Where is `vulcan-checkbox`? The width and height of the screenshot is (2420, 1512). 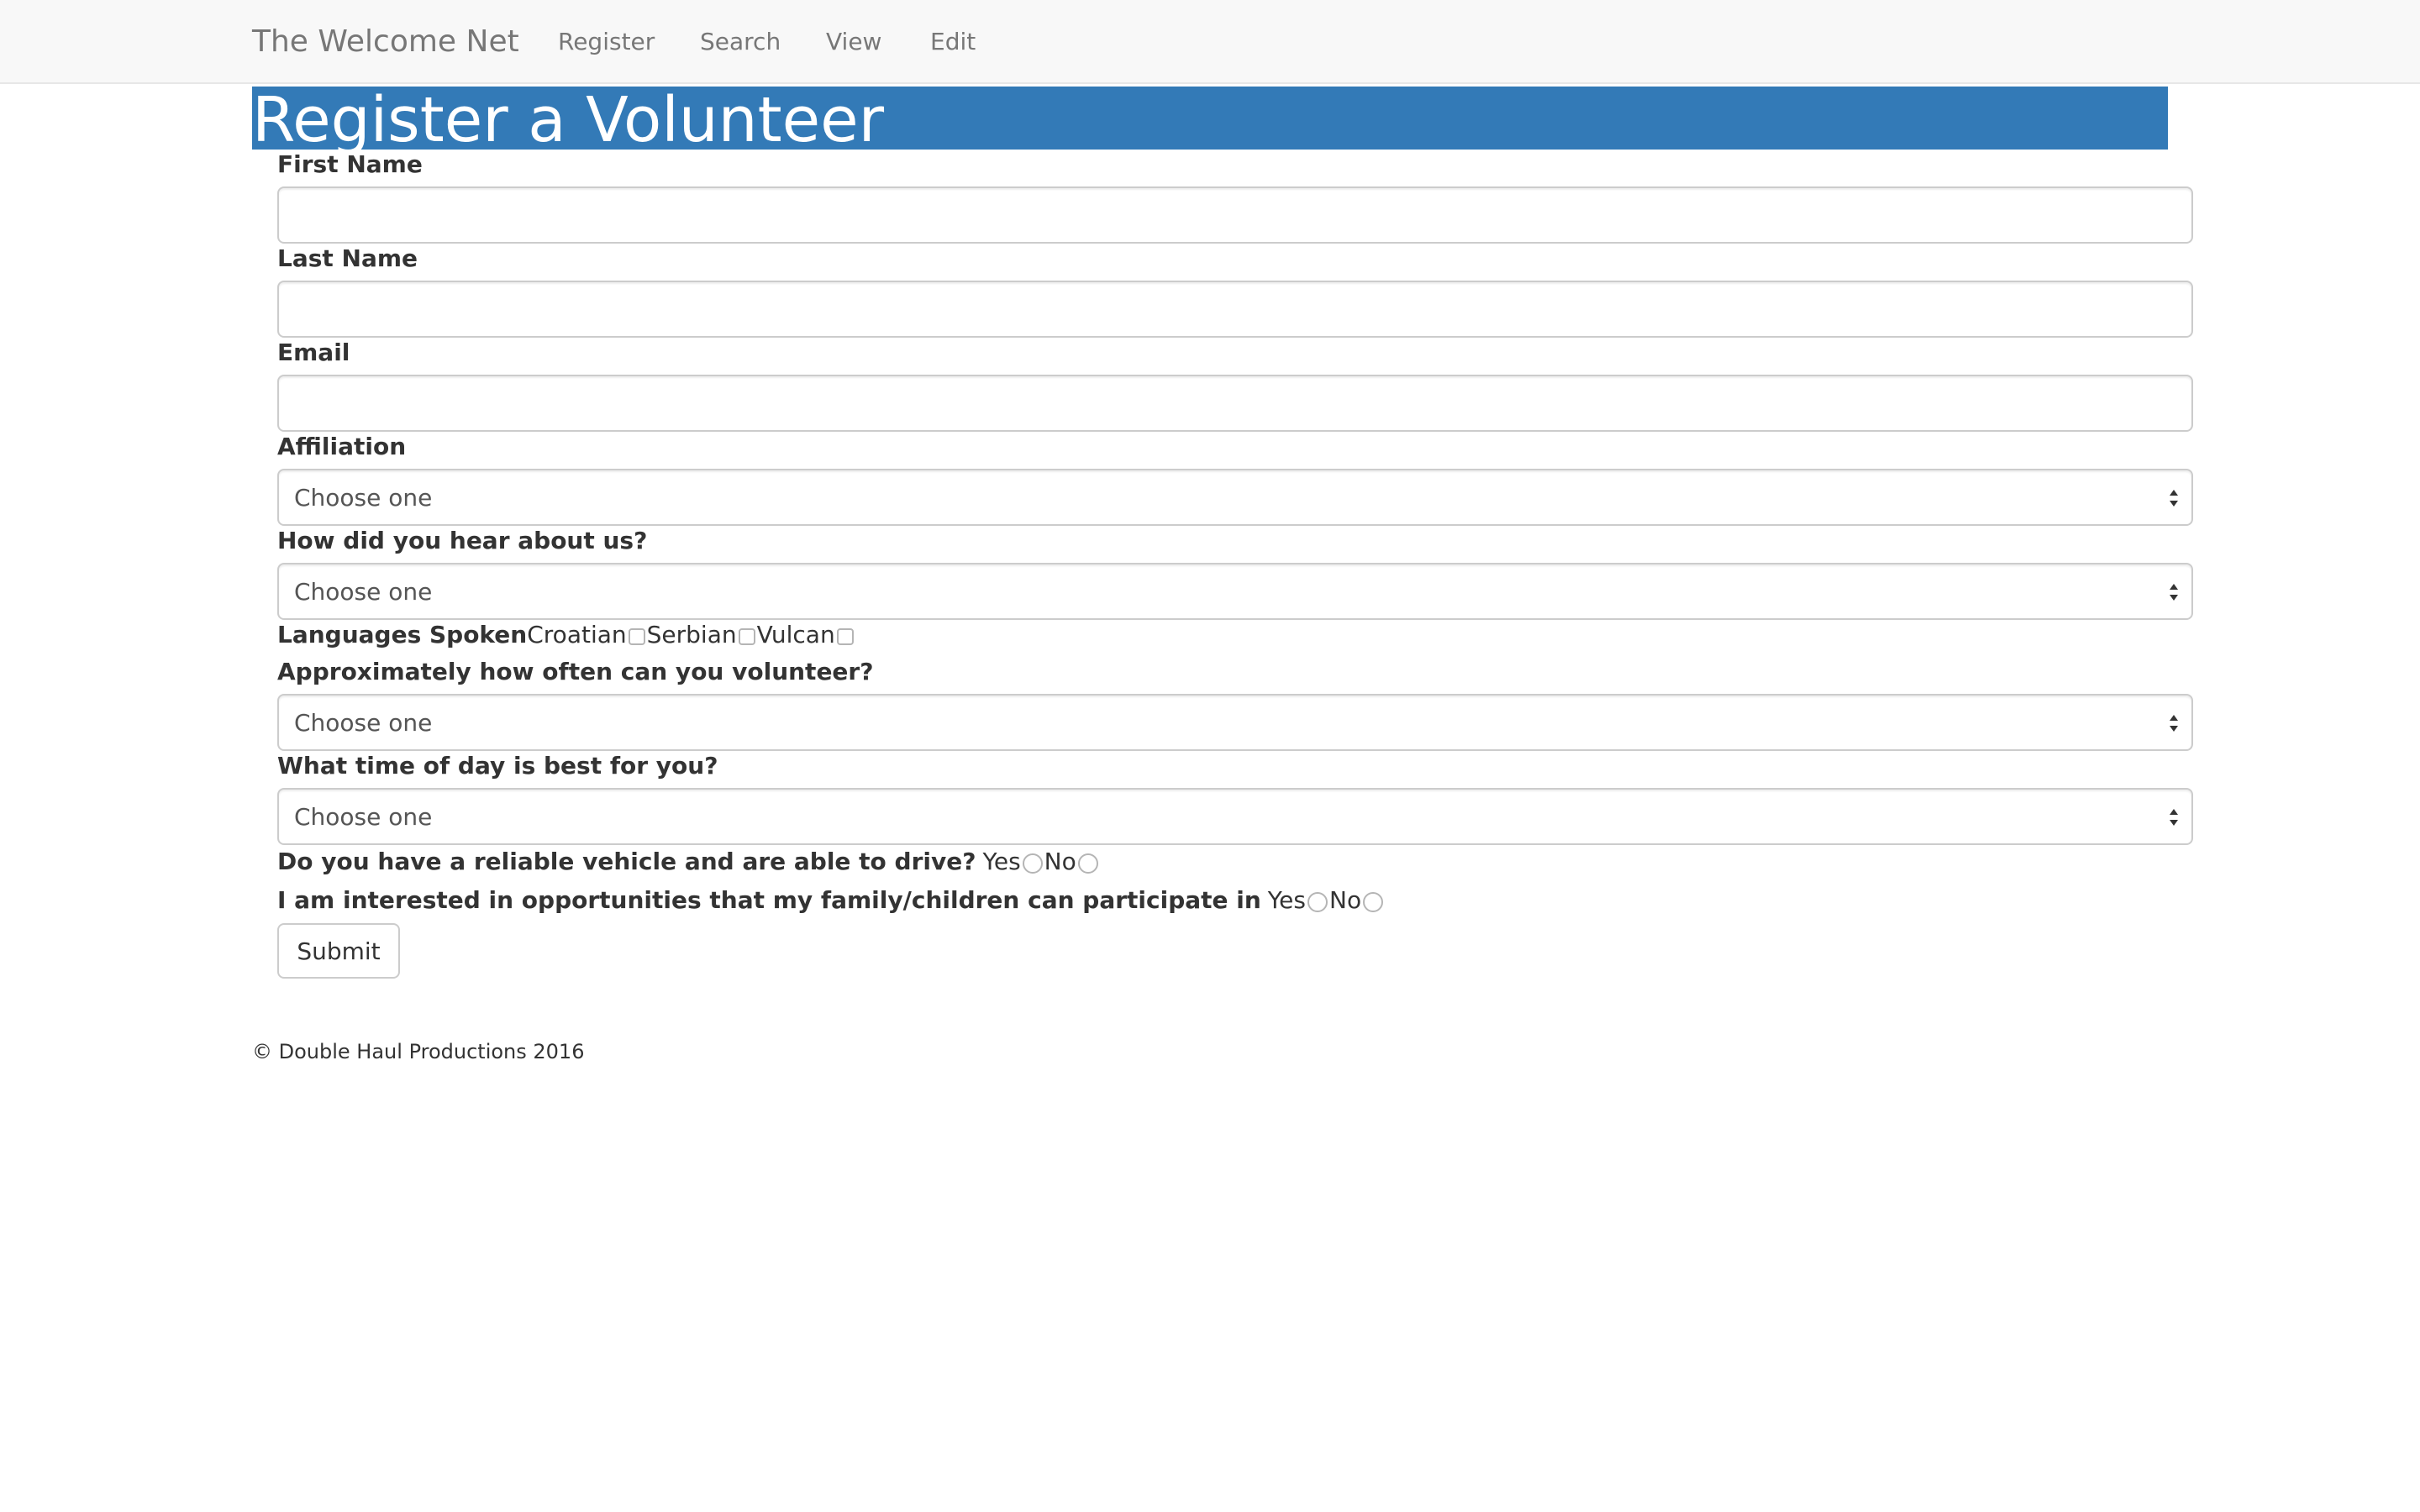
vulcan-checkbox is located at coordinates (845, 636).